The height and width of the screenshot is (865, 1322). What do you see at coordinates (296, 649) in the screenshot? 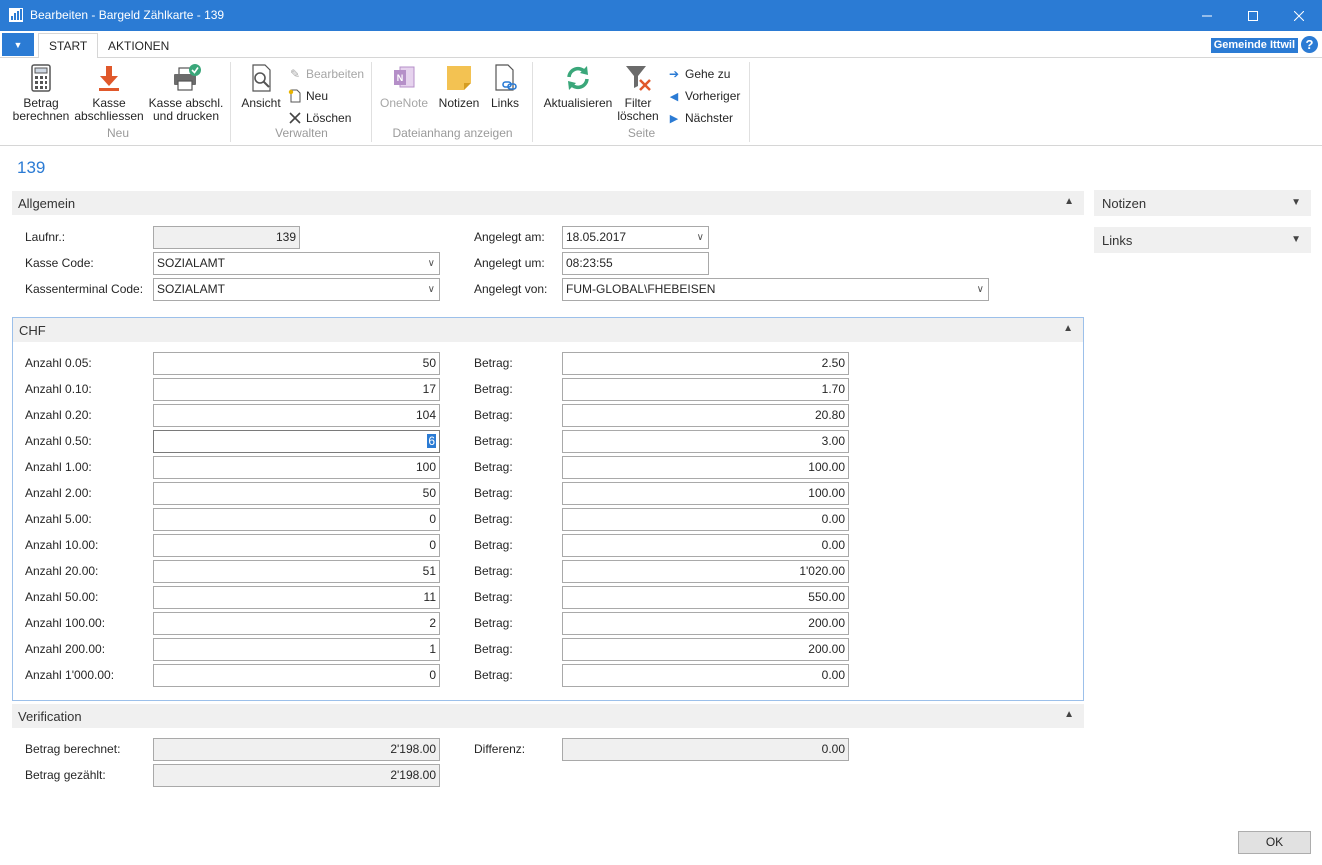
I see `anzahl-input: 1` at bounding box center [296, 649].